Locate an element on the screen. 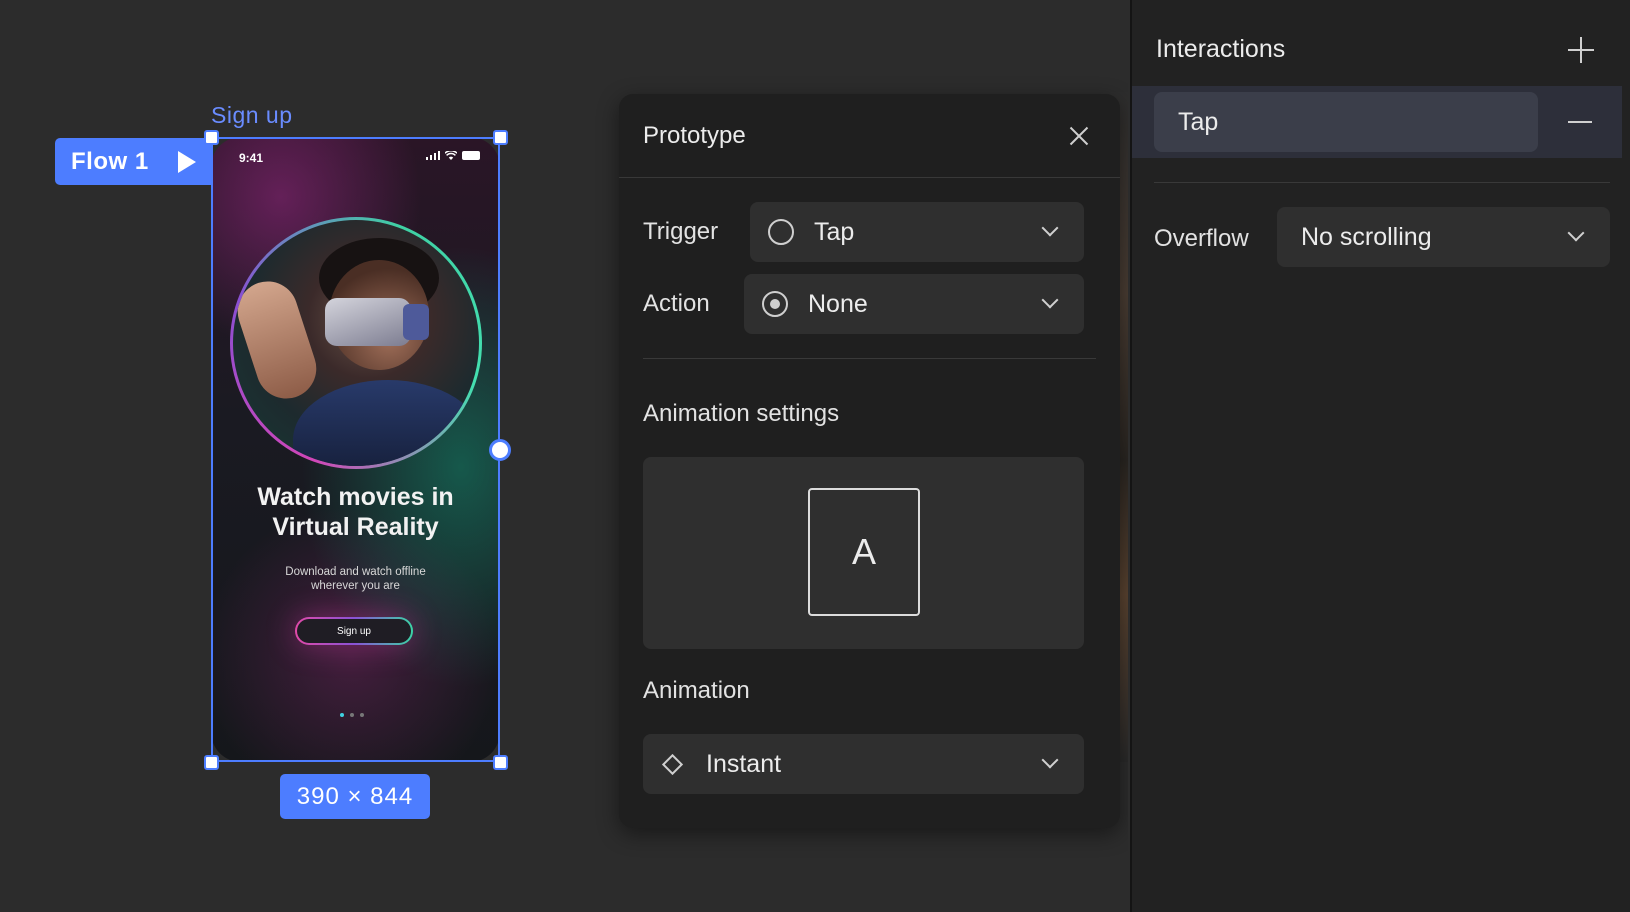  prototype-panel-title: Prototype is located at coordinates (694, 135).